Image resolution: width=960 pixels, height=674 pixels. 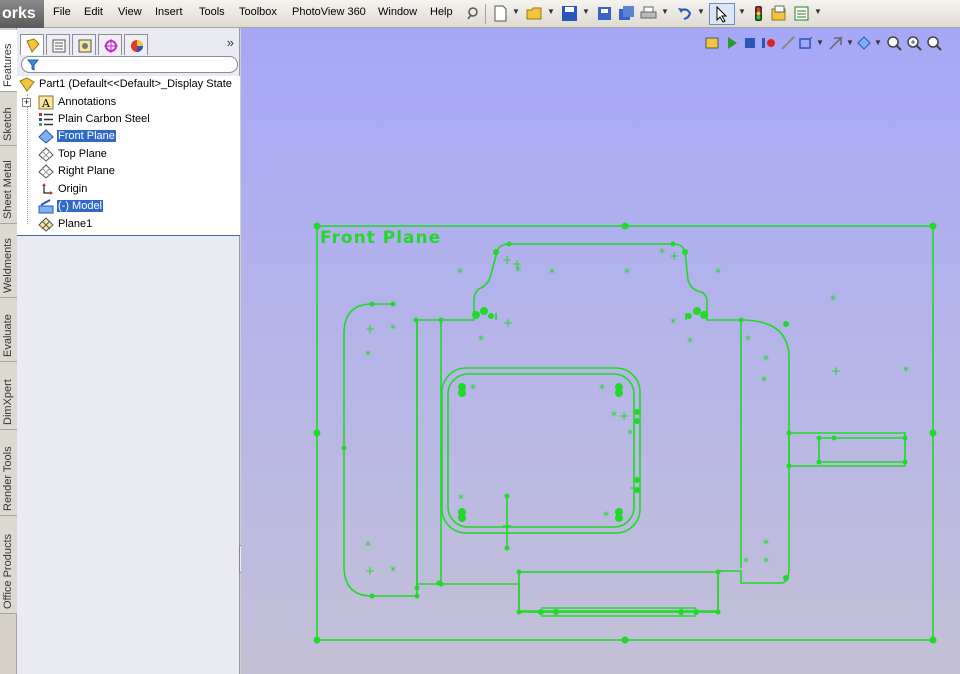 I want to click on open-dropdown-arrow: ▼, so click(x=551, y=11).